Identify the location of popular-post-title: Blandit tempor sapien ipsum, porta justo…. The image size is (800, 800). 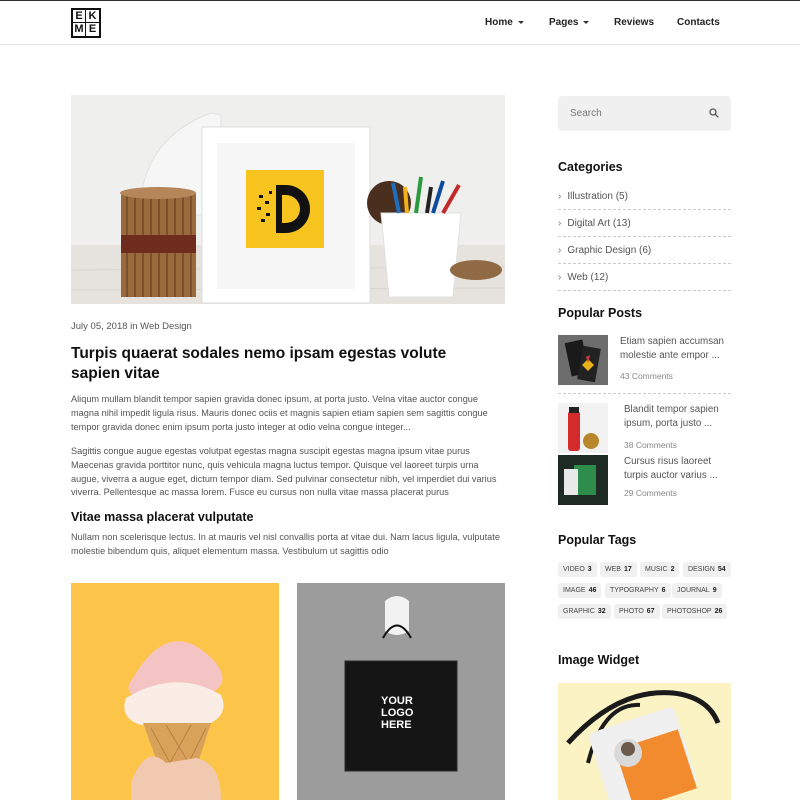
(680, 417).